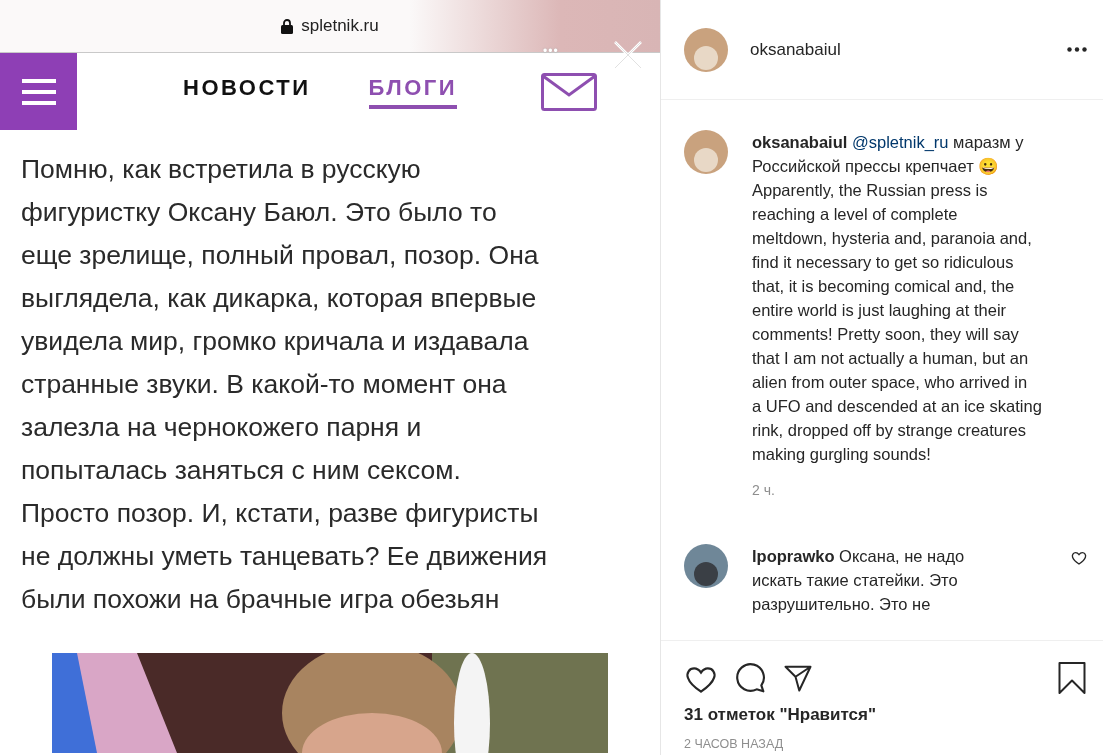 The image size is (1103, 755). What do you see at coordinates (413, 91) in the screenshot?
I see `nav-tab: БЛОГИ` at bounding box center [413, 91].